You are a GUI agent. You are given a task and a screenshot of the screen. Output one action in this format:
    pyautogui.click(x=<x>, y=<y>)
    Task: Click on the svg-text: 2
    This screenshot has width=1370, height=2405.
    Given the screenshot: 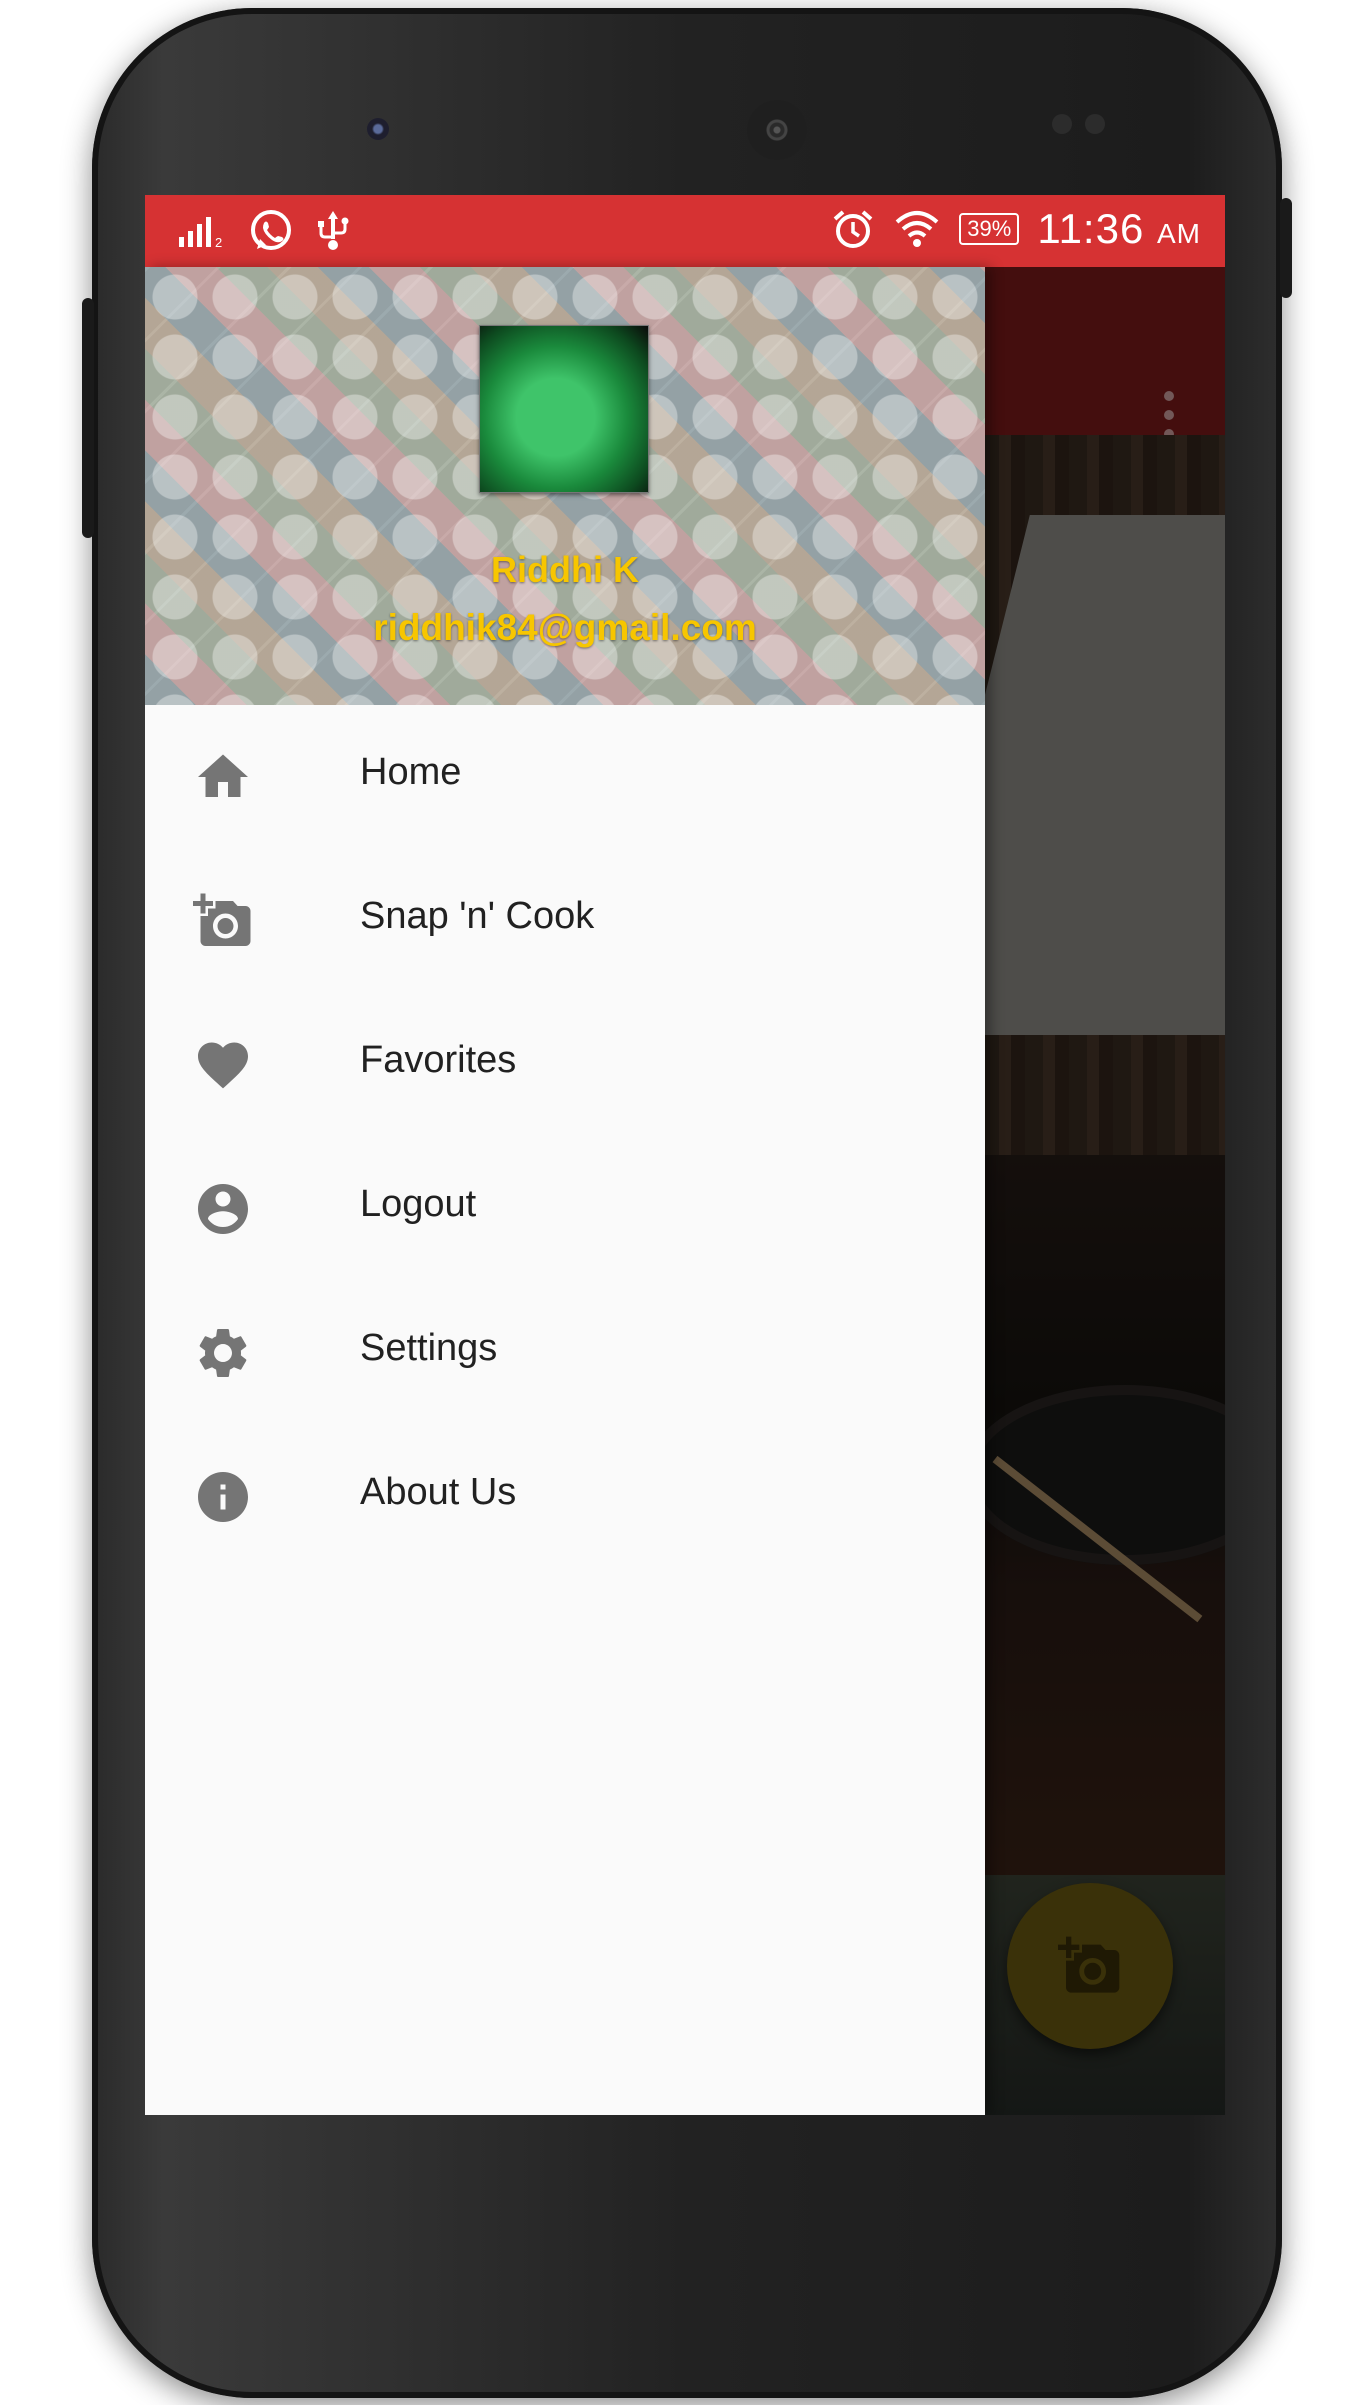 What is the action you would take?
    pyautogui.click(x=218, y=242)
    